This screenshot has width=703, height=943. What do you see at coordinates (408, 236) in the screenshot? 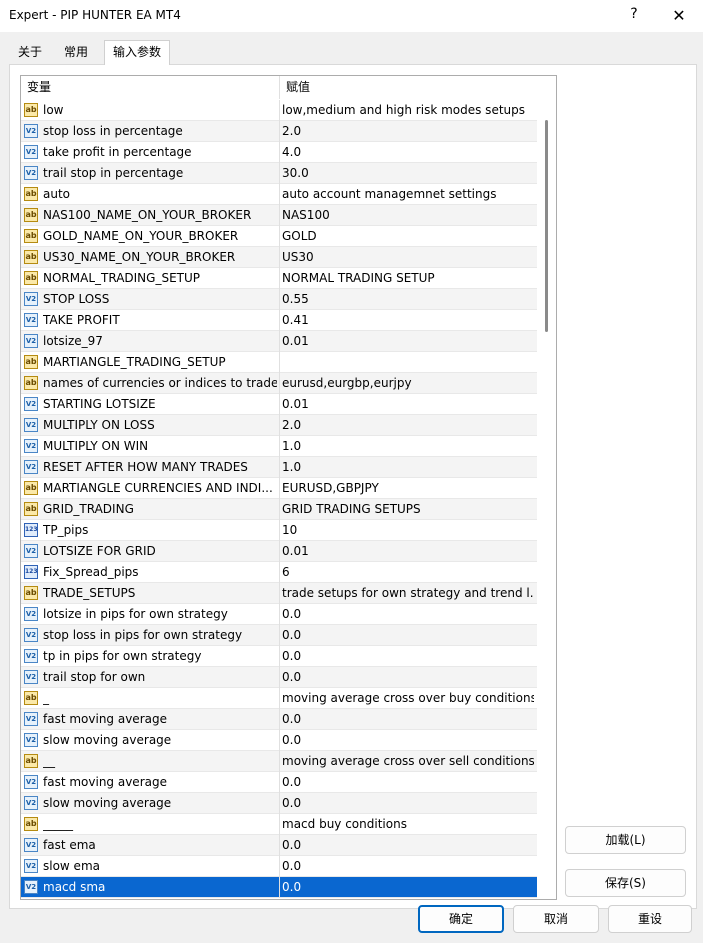
I see `param-value: GOLD` at bounding box center [408, 236].